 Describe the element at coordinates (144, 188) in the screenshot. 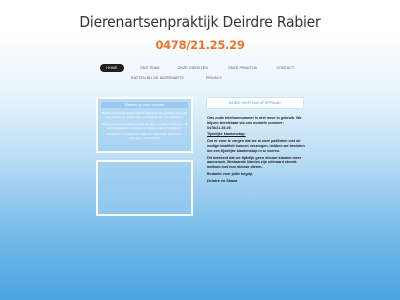

I see `empty-box` at that location.